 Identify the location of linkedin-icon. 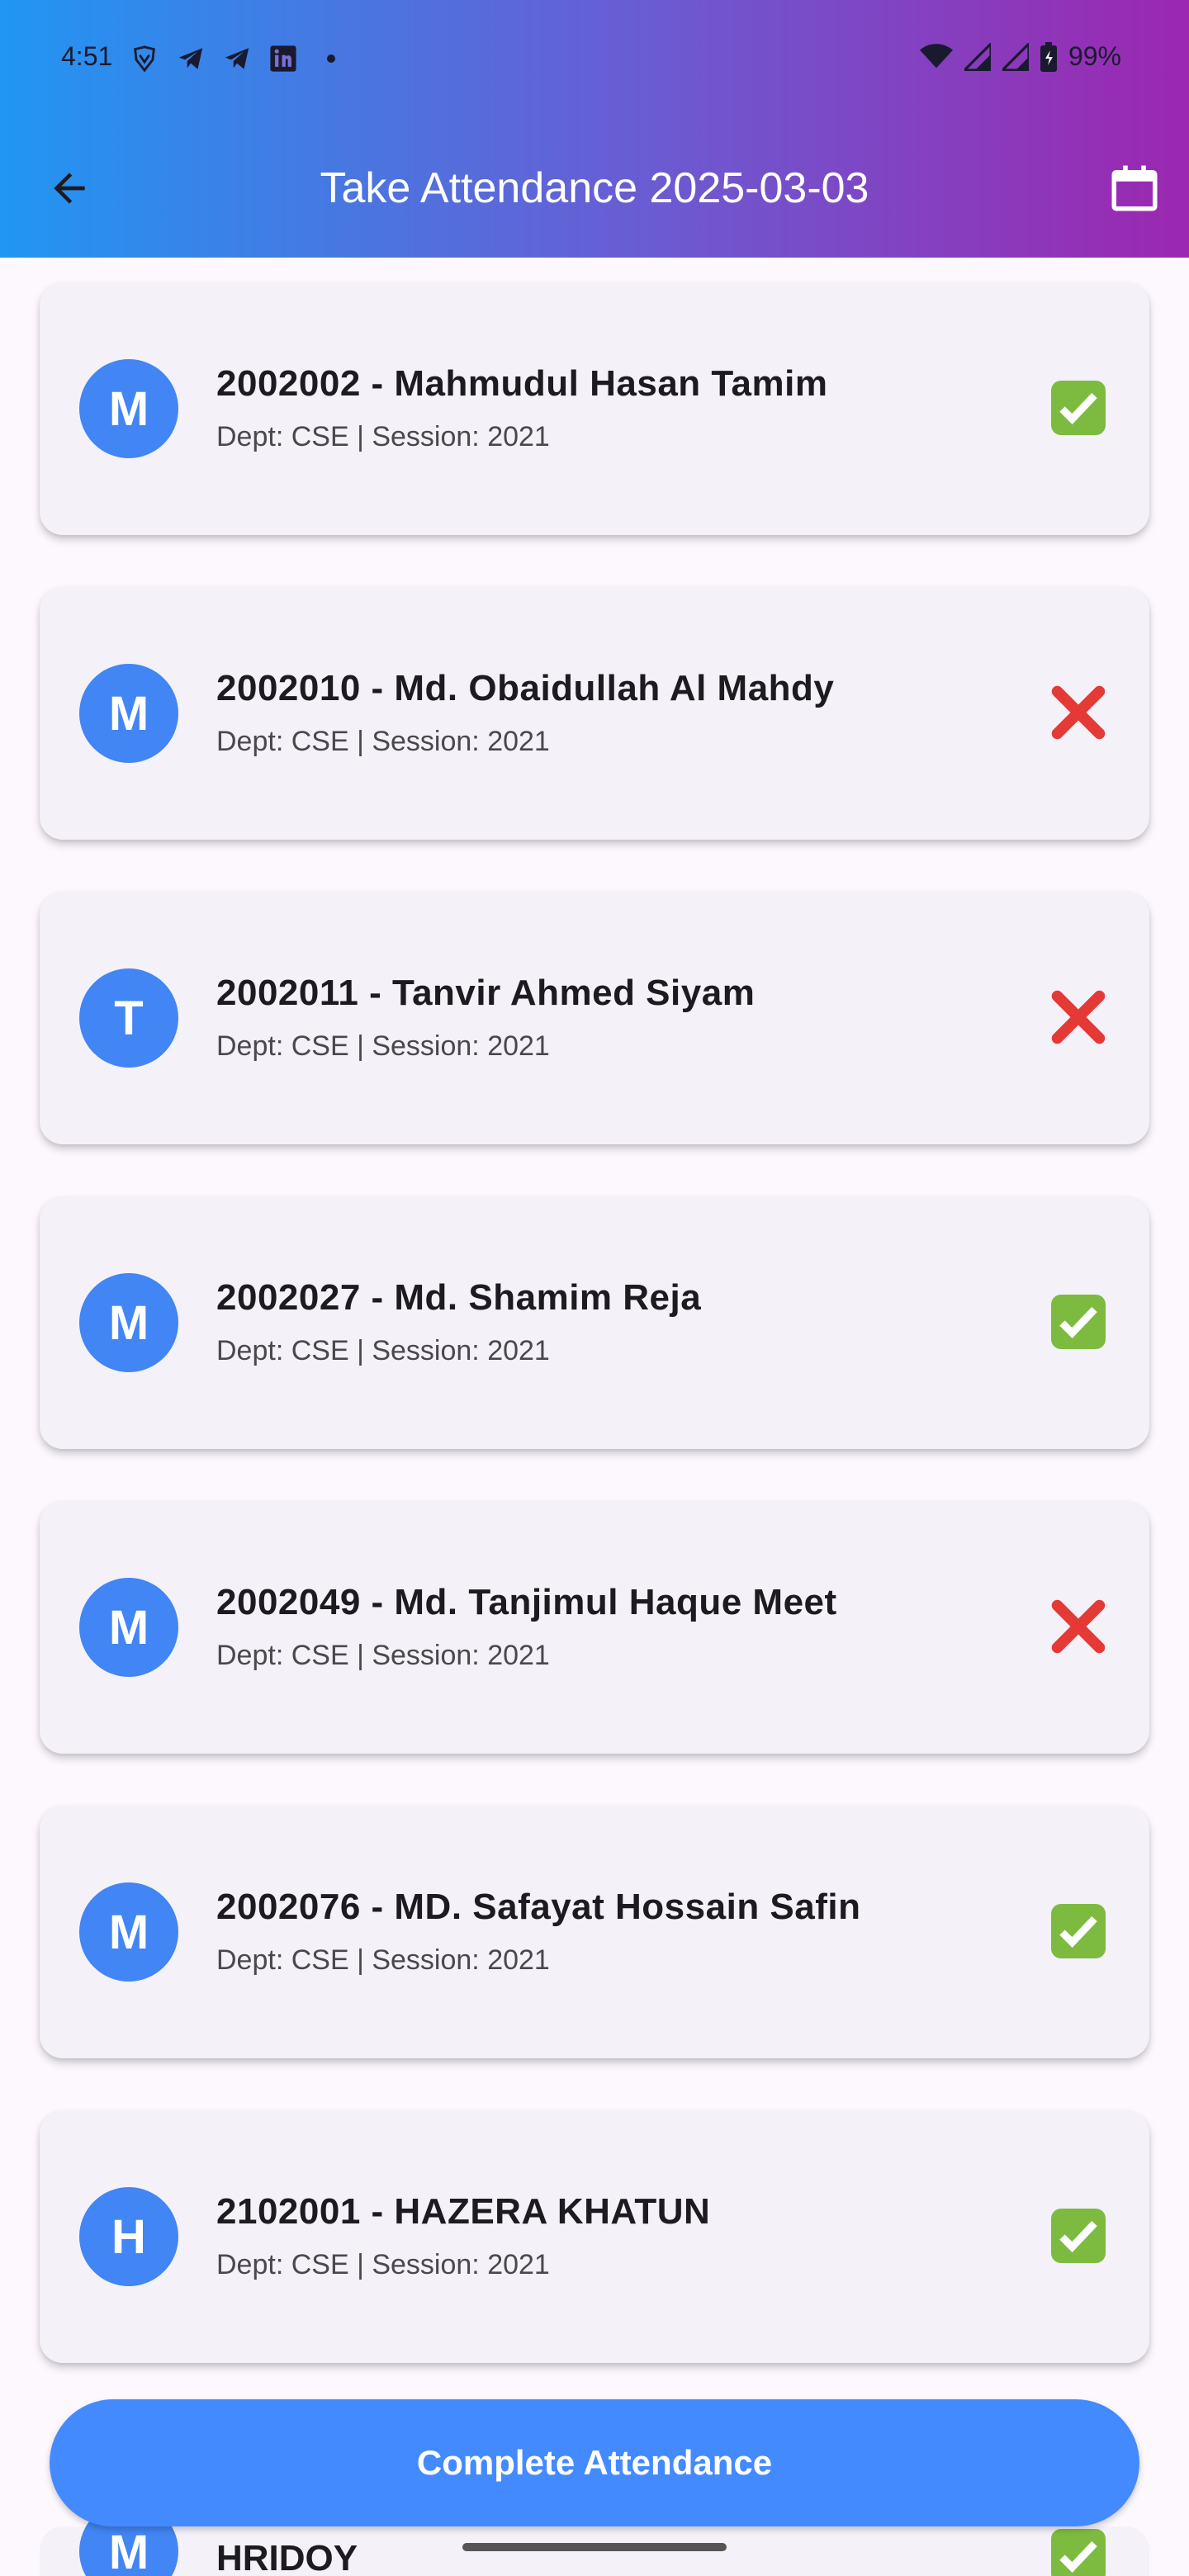
(283, 58).